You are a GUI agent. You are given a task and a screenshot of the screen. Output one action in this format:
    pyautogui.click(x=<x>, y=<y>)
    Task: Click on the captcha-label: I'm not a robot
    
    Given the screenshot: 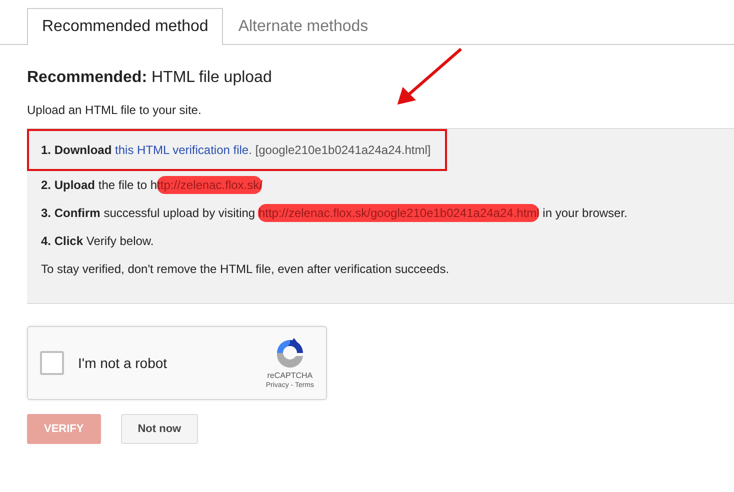 What is the action you would take?
    pyautogui.click(x=123, y=363)
    